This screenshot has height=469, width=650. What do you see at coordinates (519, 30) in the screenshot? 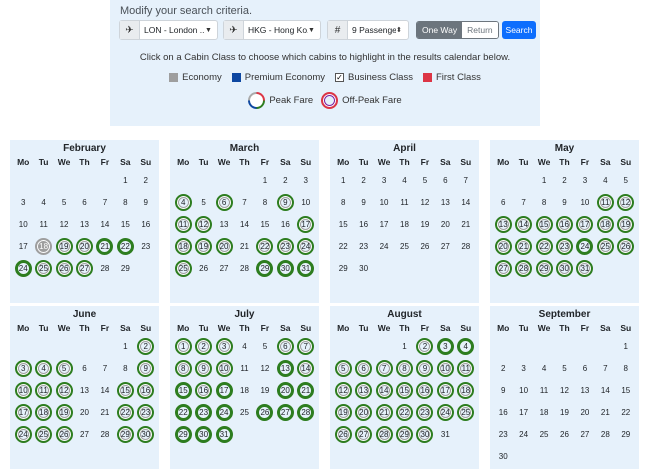
I see `search-button: Search` at bounding box center [519, 30].